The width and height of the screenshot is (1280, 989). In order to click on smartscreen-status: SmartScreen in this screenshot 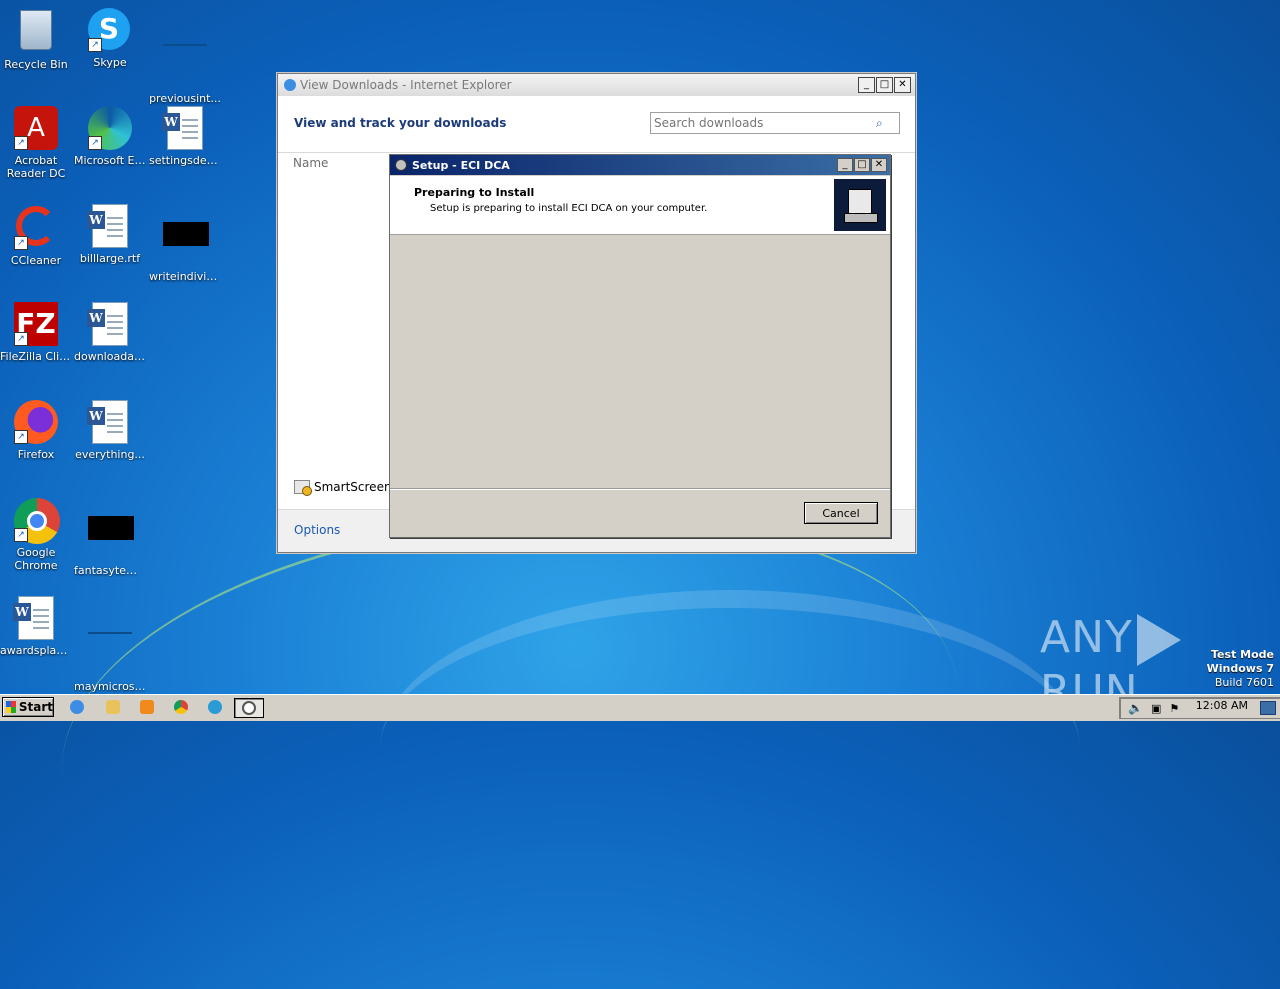, I will do `click(343, 488)`.